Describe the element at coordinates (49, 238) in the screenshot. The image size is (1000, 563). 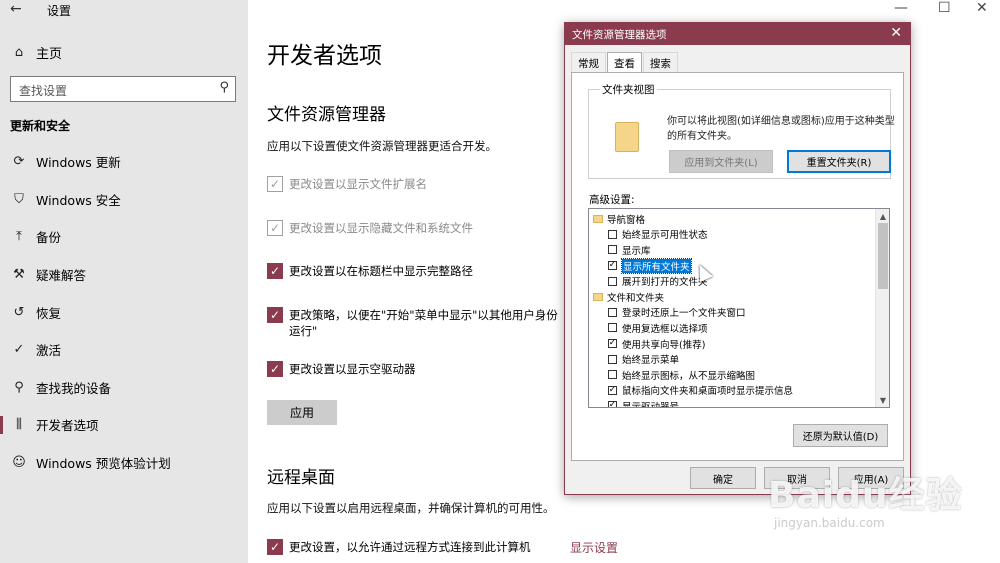
I see `sidebar-item-label: 备份` at that location.